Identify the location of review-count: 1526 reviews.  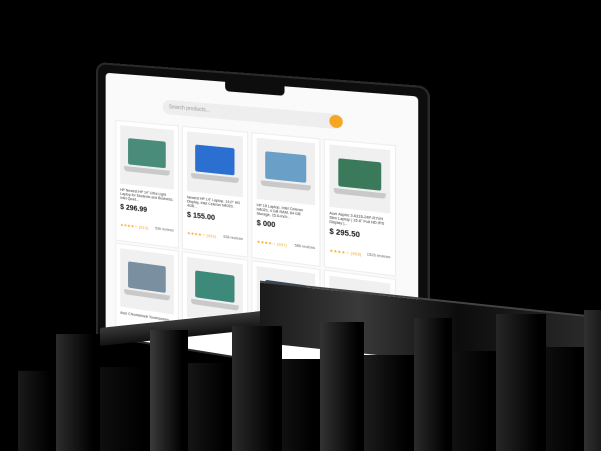
(378, 256).